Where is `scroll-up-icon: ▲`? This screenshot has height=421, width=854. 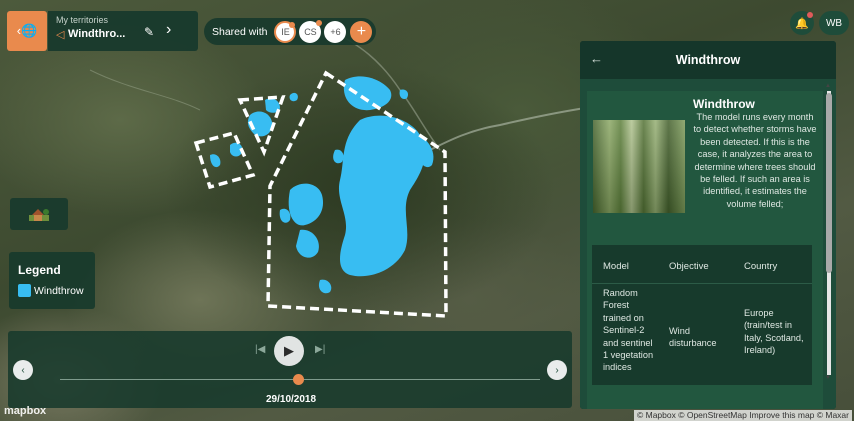 scroll-up-icon: ▲ is located at coordinates (828, 86).